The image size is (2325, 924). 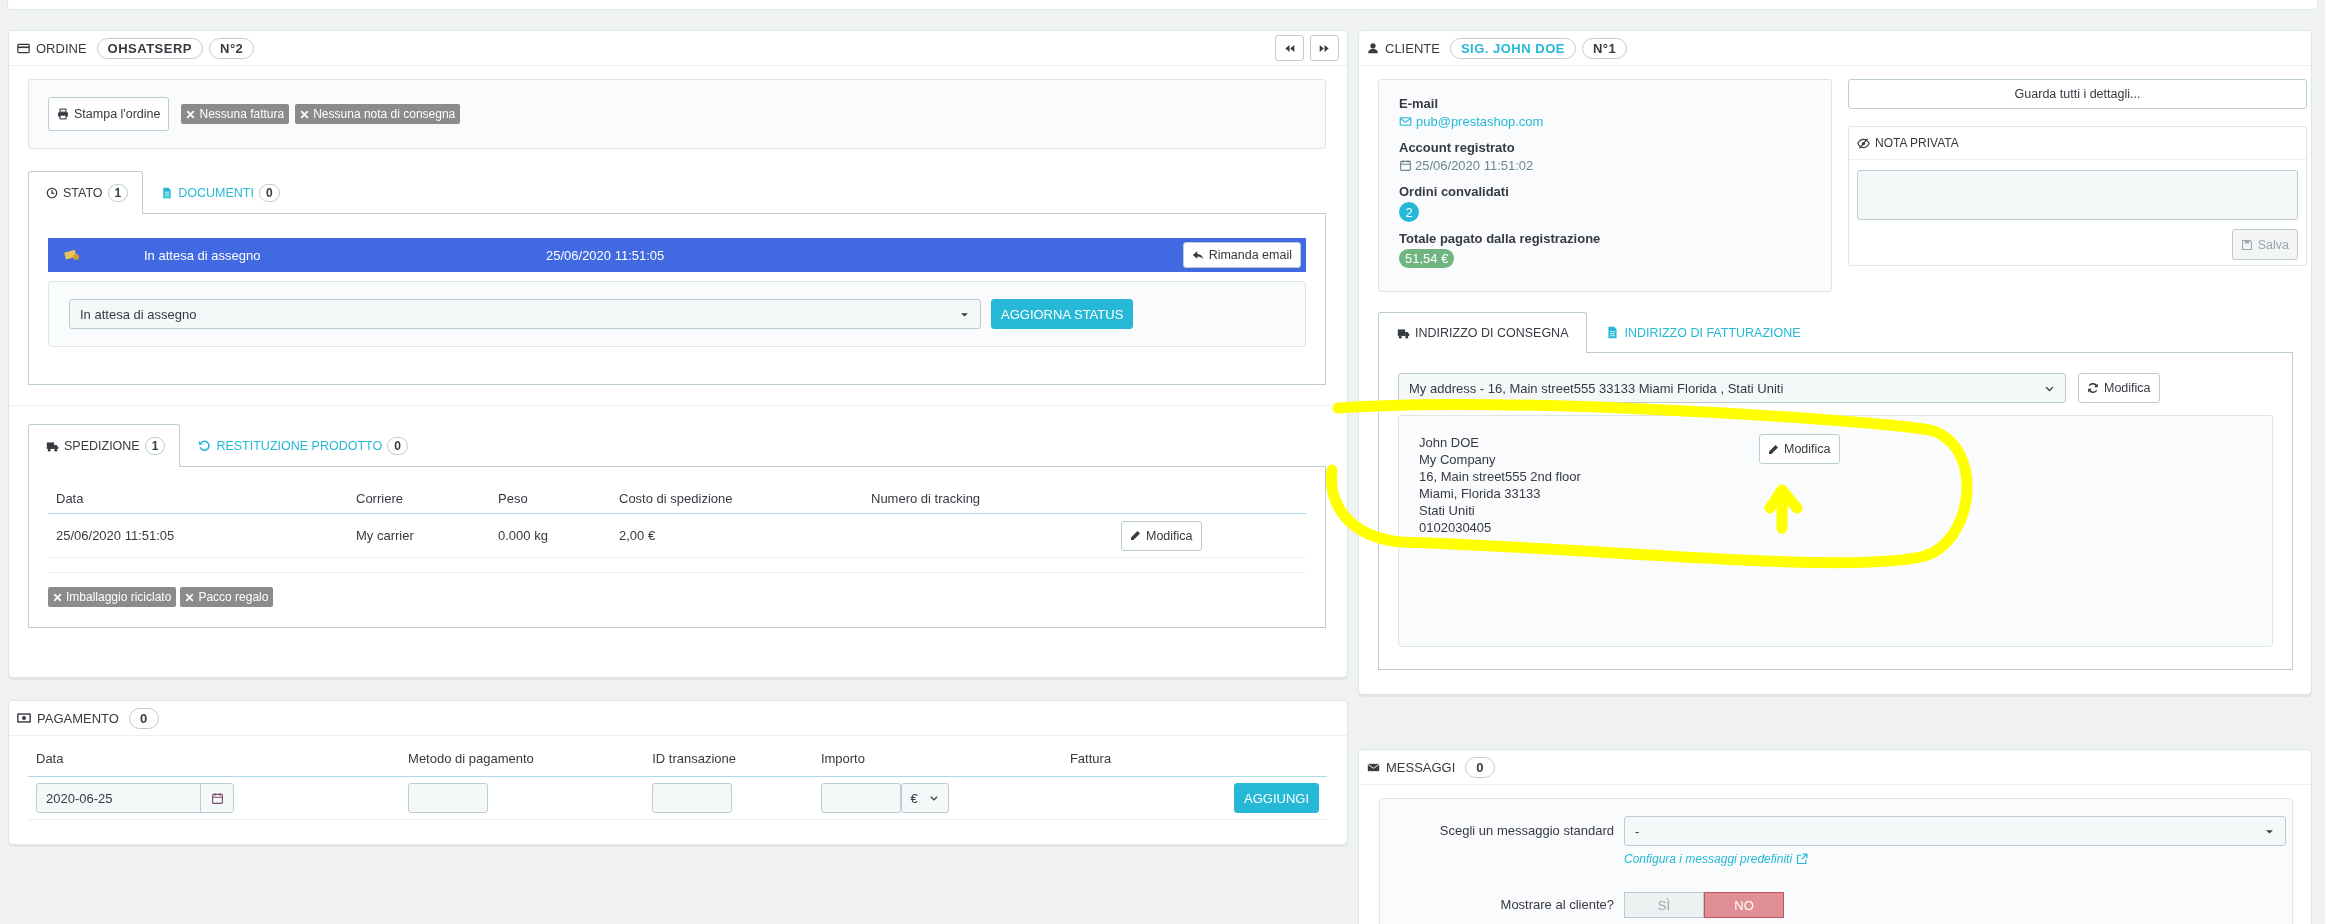 What do you see at coordinates (1449, 442) in the screenshot?
I see `address-line: John DOE` at bounding box center [1449, 442].